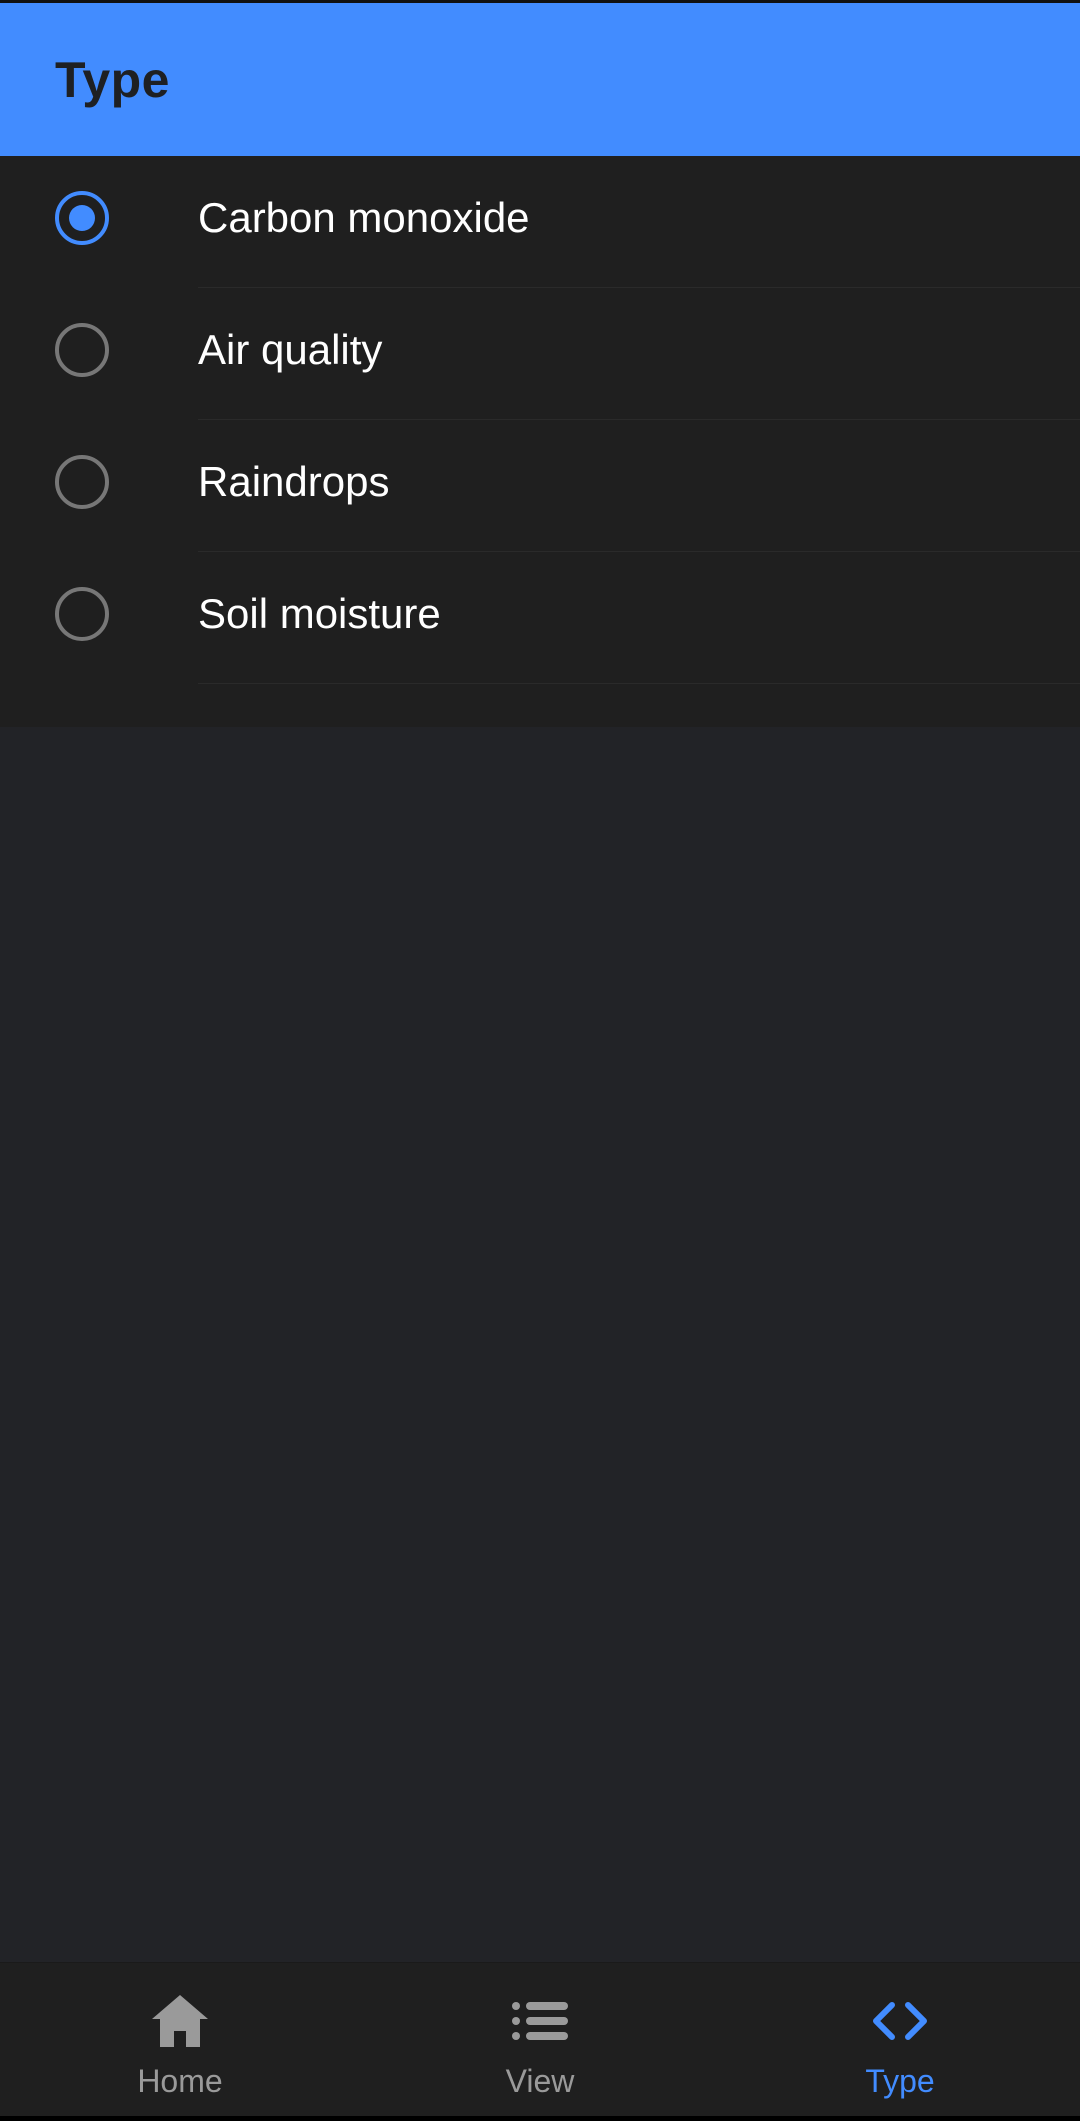 Image resolution: width=1080 pixels, height=2121 pixels. I want to click on radio-label: Raindrops, so click(294, 481).